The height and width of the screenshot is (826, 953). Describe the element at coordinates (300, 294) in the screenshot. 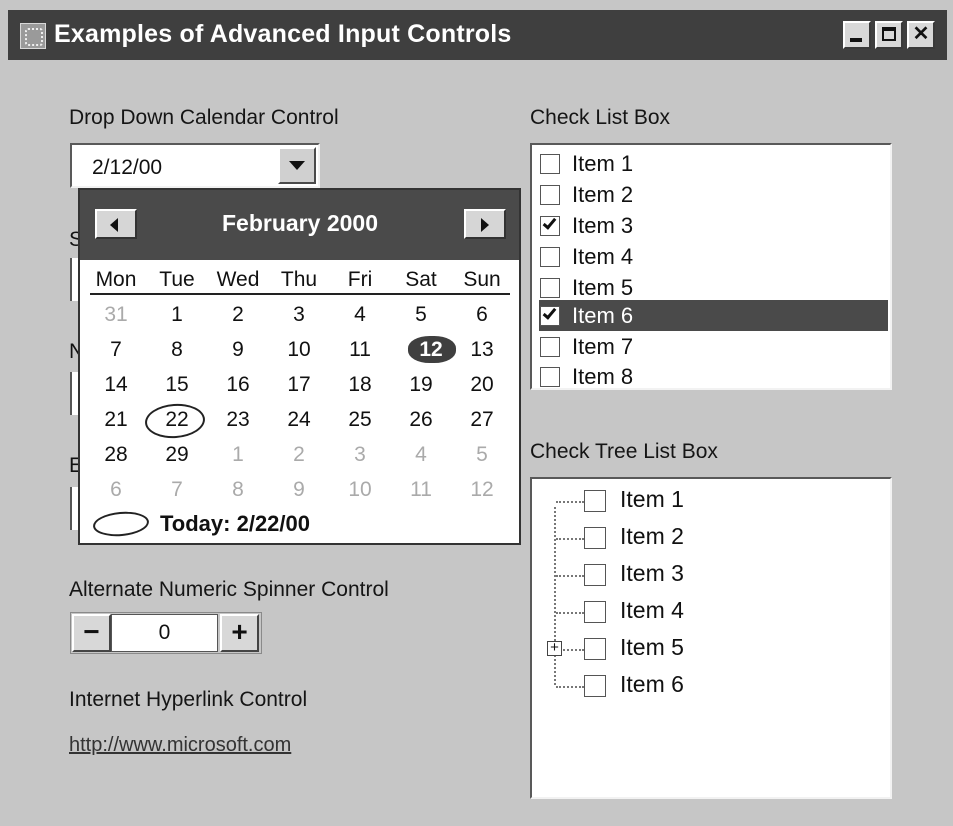

I see `weekday-divider` at that location.